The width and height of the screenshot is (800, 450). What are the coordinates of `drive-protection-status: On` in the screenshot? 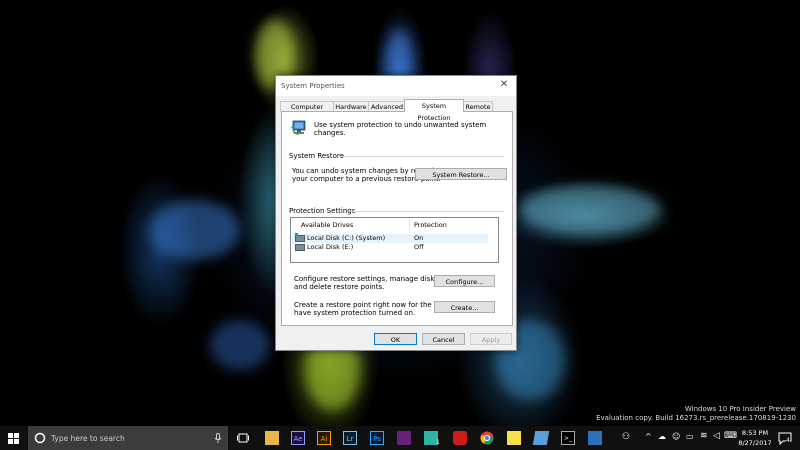 It's located at (419, 238).